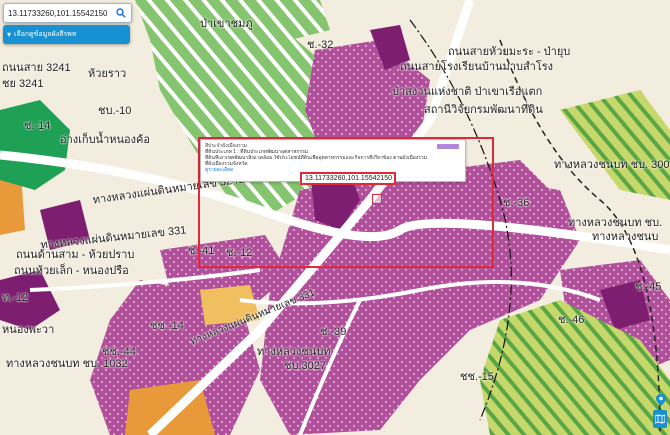  Describe the element at coordinates (115, 111) in the screenshot. I see `map-label: ชบ.-10` at that location.